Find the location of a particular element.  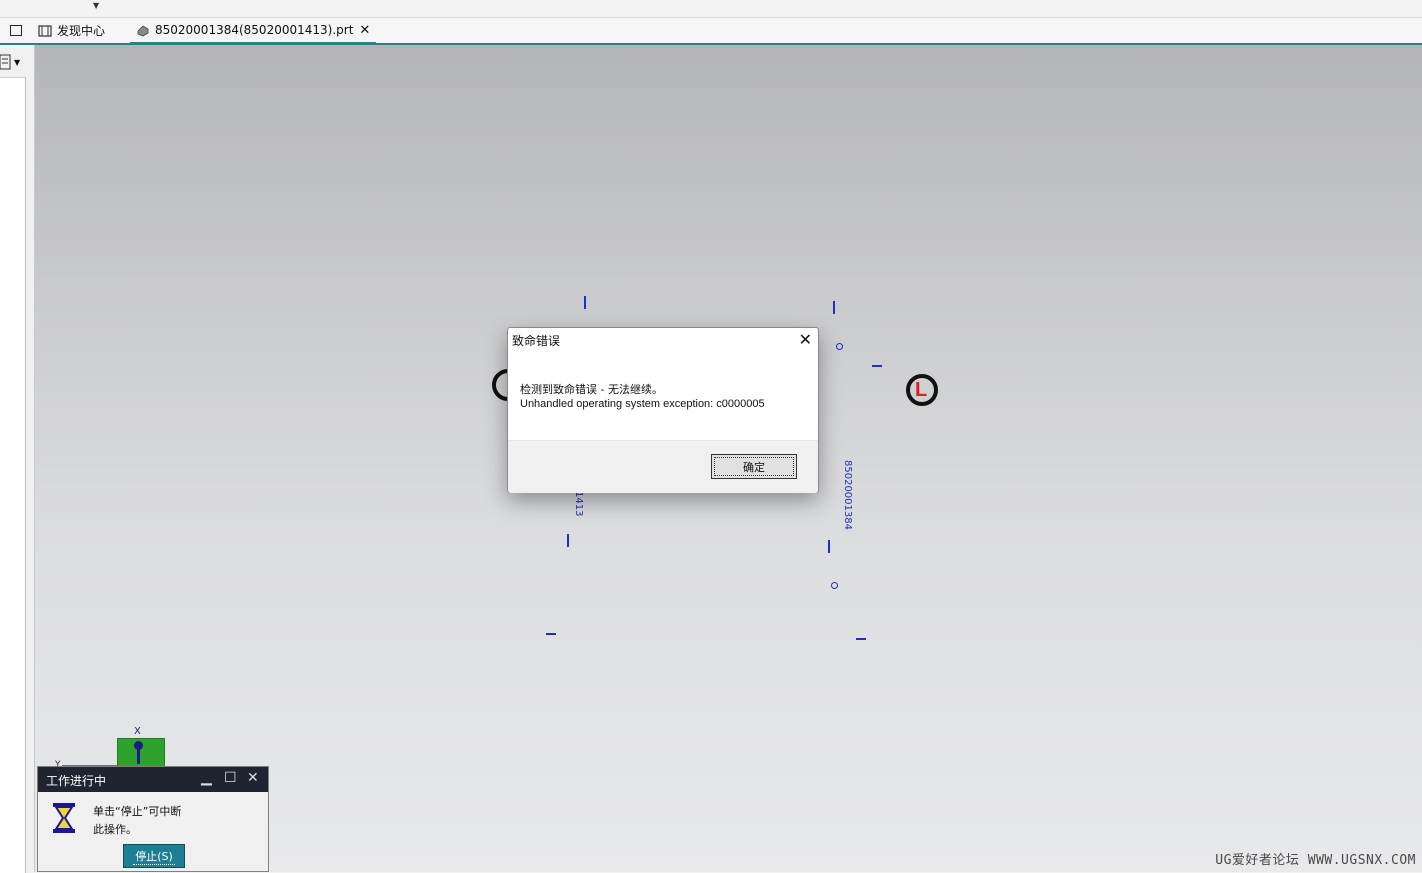

tab-label: 发现中心 is located at coordinates (81, 31).